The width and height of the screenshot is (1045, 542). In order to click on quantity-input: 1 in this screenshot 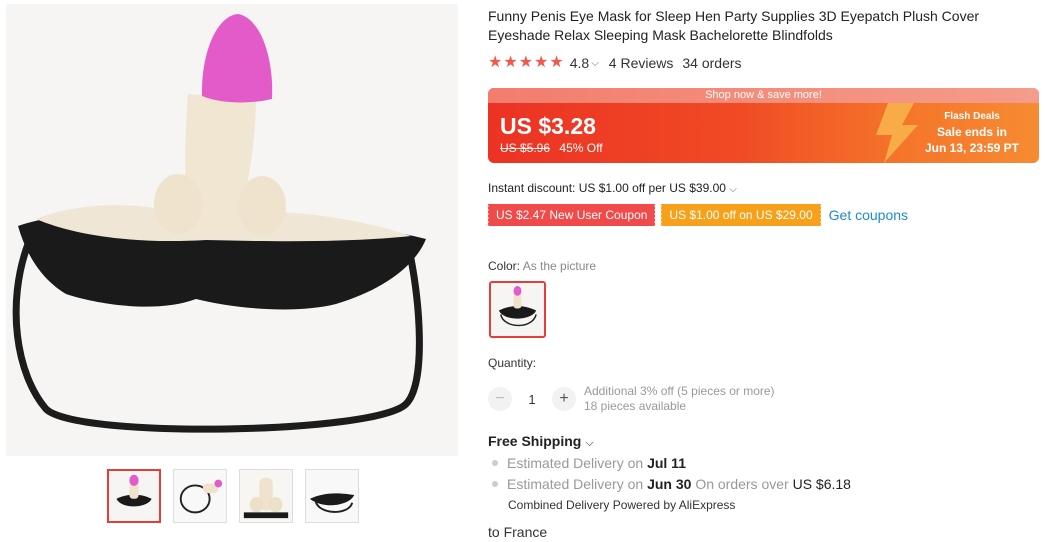, I will do `click(532, 399)`.